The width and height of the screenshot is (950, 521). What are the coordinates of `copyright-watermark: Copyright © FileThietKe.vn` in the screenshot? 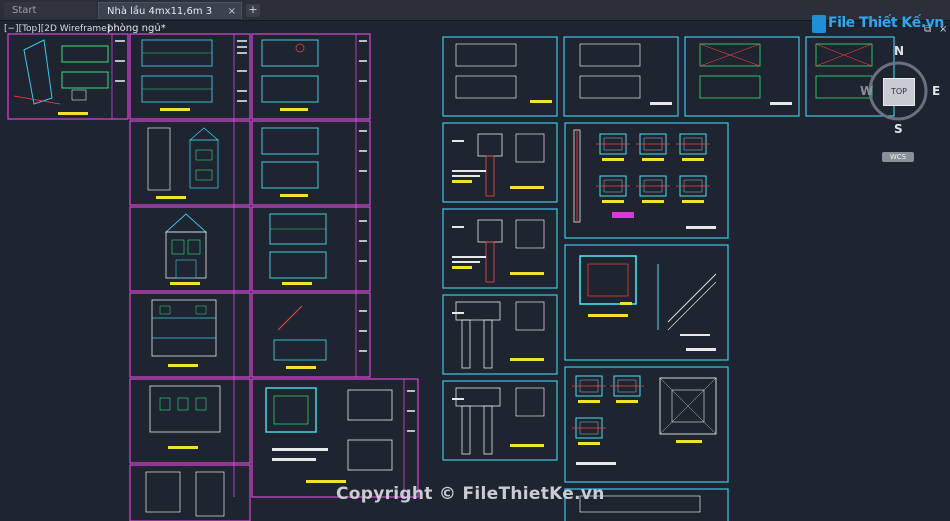 It's located at (470, 494).